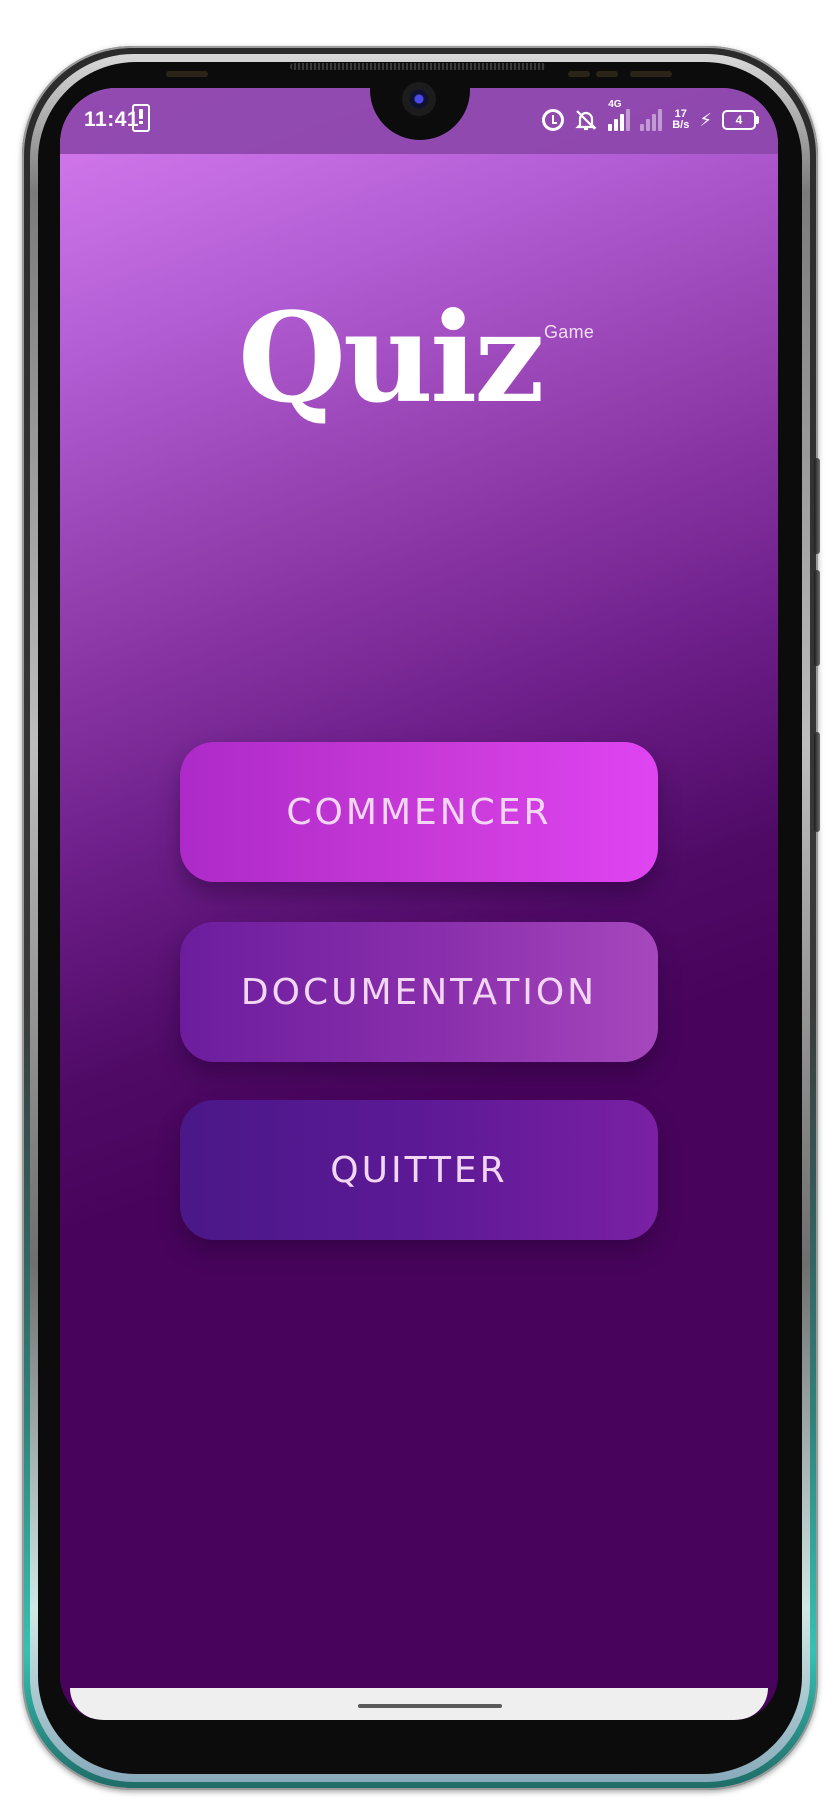  What do you see at coordinates (553, 120) in the screenshot?
I see `alarm-icon` at bounding box center [553, 120].